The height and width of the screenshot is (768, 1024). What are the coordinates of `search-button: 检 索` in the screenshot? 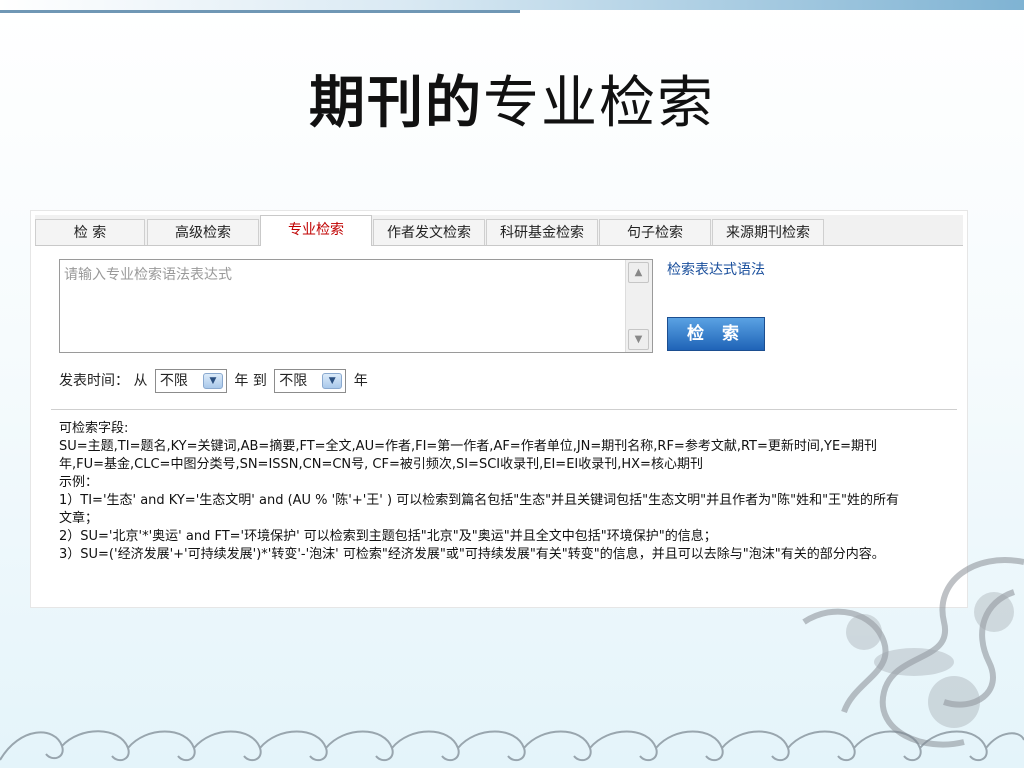 It's located at (716, 334).